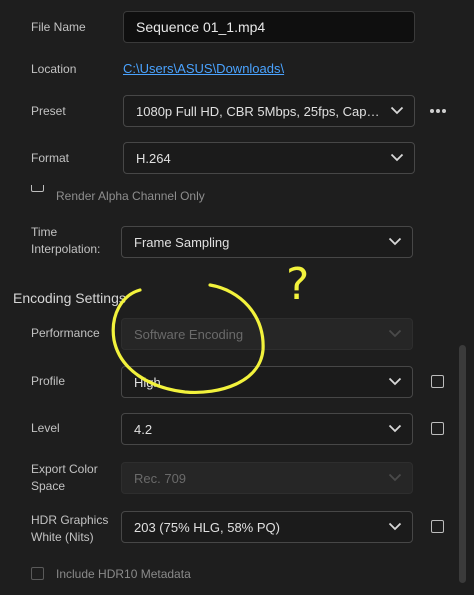  What do you see at coordinates (143, 429) in the screenshot?
I see `level-value: 4.2` at bounding box center [143, 429].